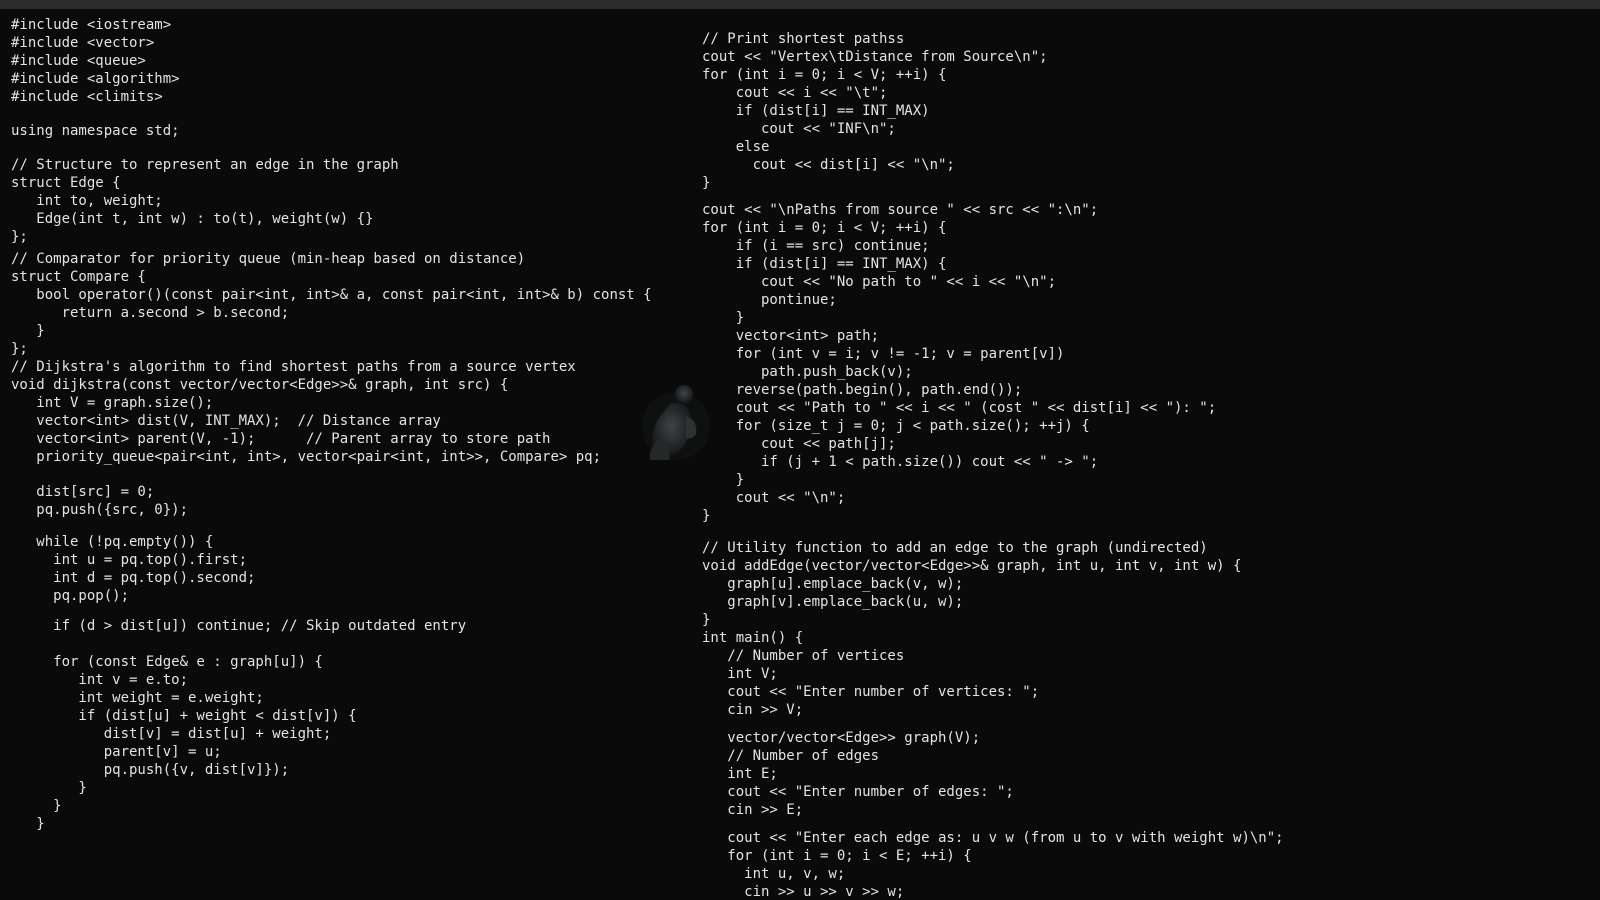 Image resolution: width=1600 pixels, height=900 pixels. Describe the element at coordinates (791, 756) in the screenshot. I see `code-line: // Number of edges` at that location.